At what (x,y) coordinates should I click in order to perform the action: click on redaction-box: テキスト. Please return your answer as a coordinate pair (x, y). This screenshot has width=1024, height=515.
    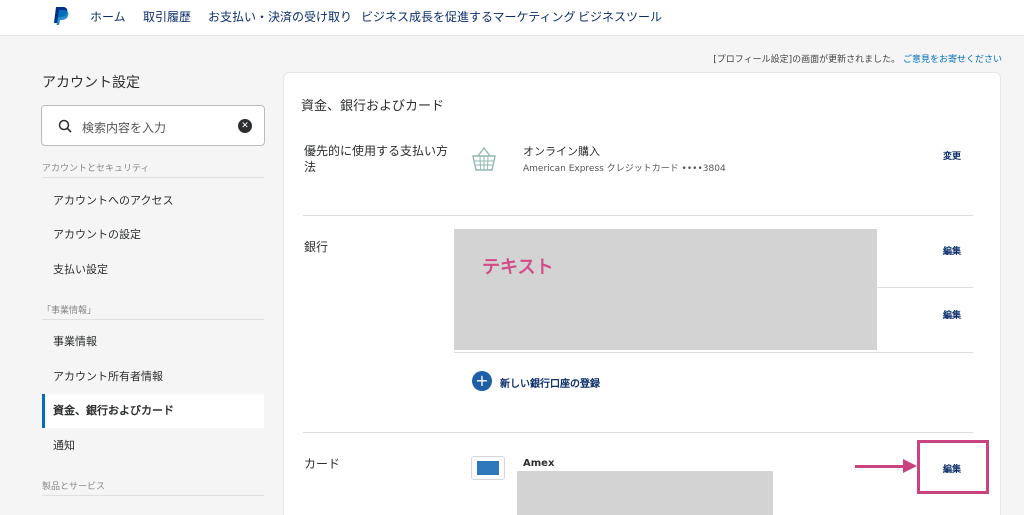
    Looking at the image, I should click on (665, 289).